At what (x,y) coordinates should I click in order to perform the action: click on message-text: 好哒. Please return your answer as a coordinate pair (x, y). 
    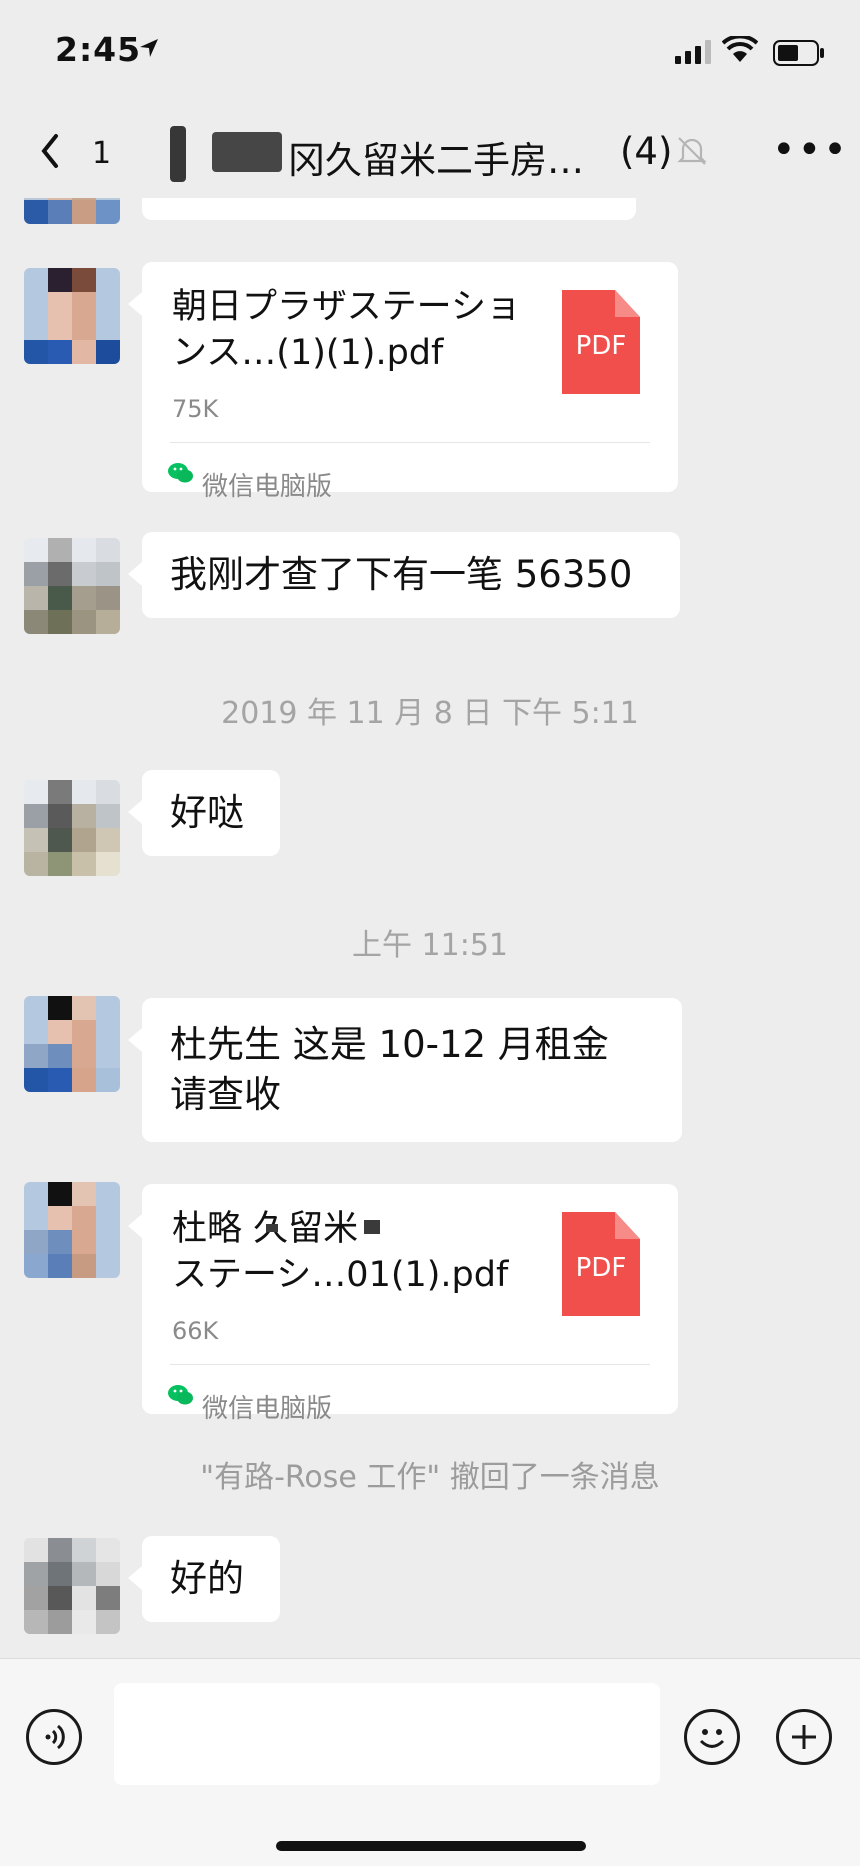
    Looking at the image, I should click on (207, 812).